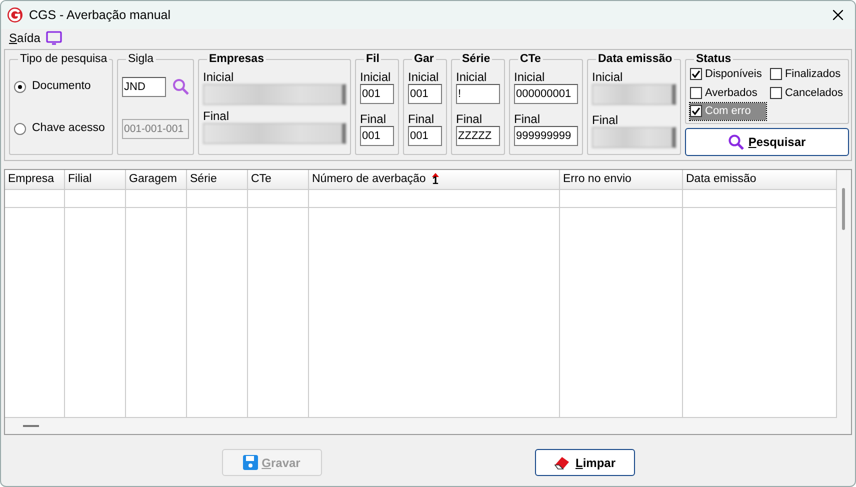 This screenshot has height=487, width=856. Describe the element at coordinates (278, 179) in the screenshot. I see `column-header: CTe` at that location.